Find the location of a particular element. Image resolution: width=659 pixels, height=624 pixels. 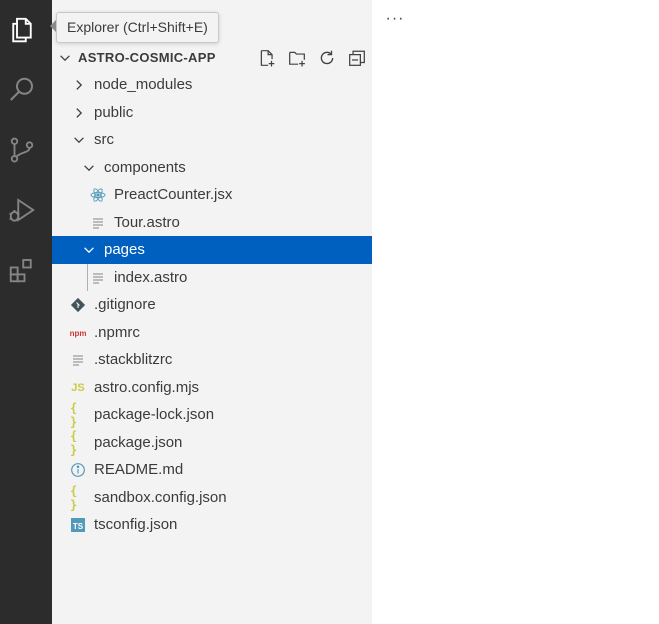

explorer-section-header: ASTRO-COSMIC-APP is located at coordinates (212, 57).